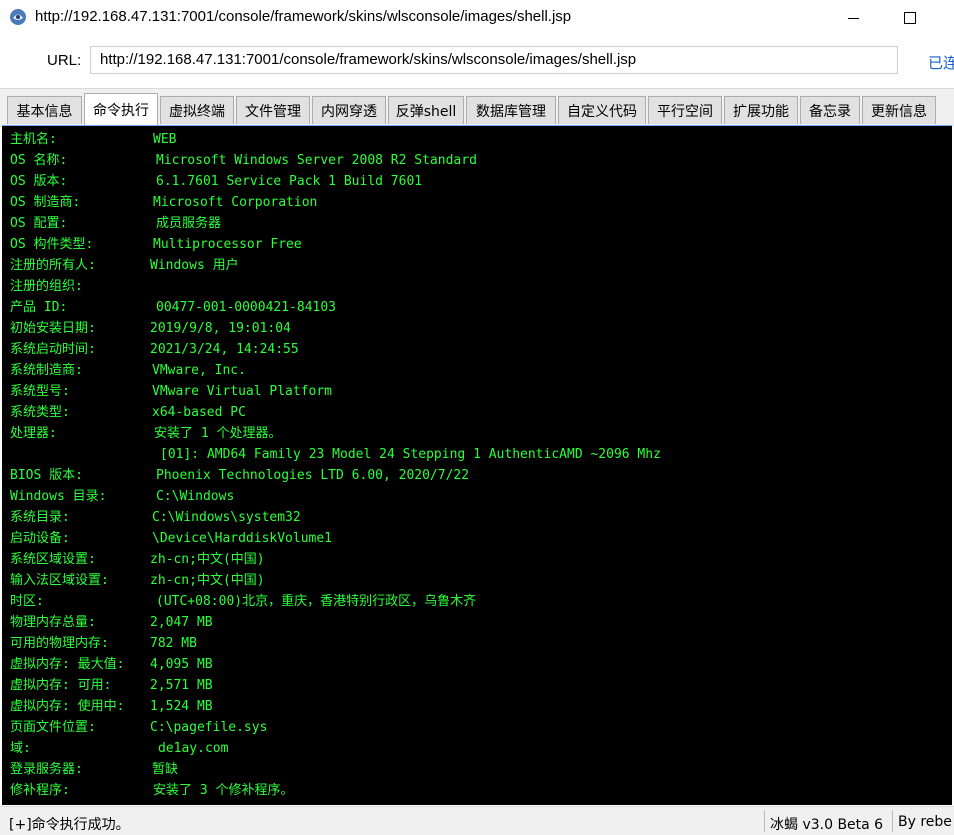 The width and height of the screenshot is (954, 835). Describe the element at coordinates (199, 370) in the screenshot. I see `terminal-line-value: VMware, Inc.` at that location.